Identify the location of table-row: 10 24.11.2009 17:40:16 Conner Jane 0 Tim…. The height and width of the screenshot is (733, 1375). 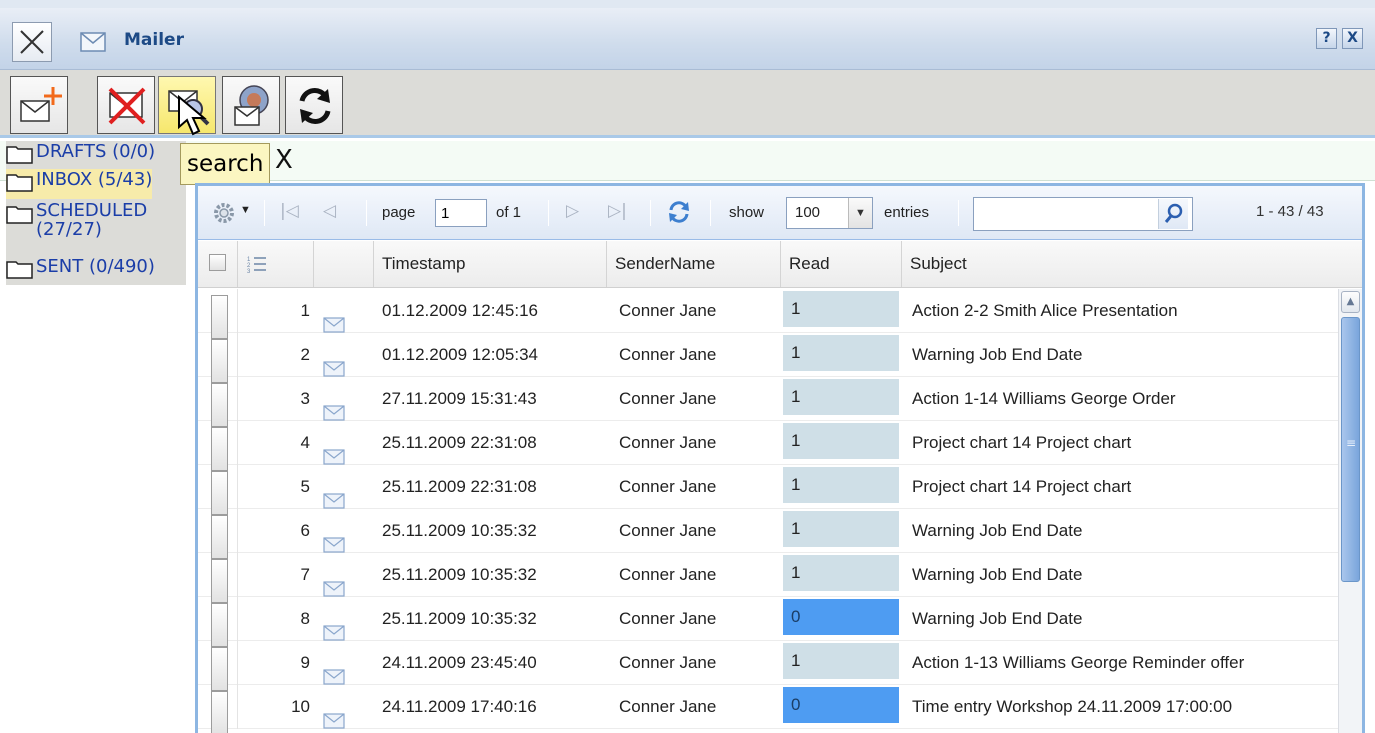
(768, 709).